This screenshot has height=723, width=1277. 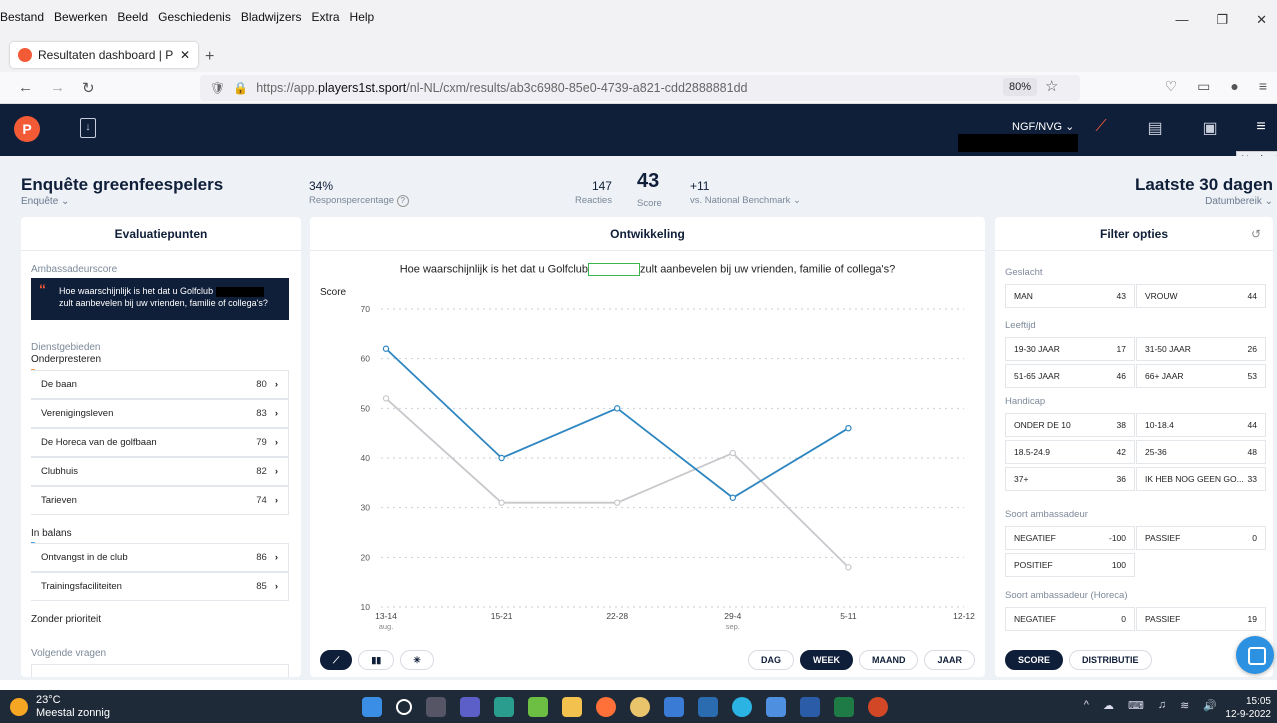 I want to click on menu-item-1: Bewerken, so click(x=80, y=17).